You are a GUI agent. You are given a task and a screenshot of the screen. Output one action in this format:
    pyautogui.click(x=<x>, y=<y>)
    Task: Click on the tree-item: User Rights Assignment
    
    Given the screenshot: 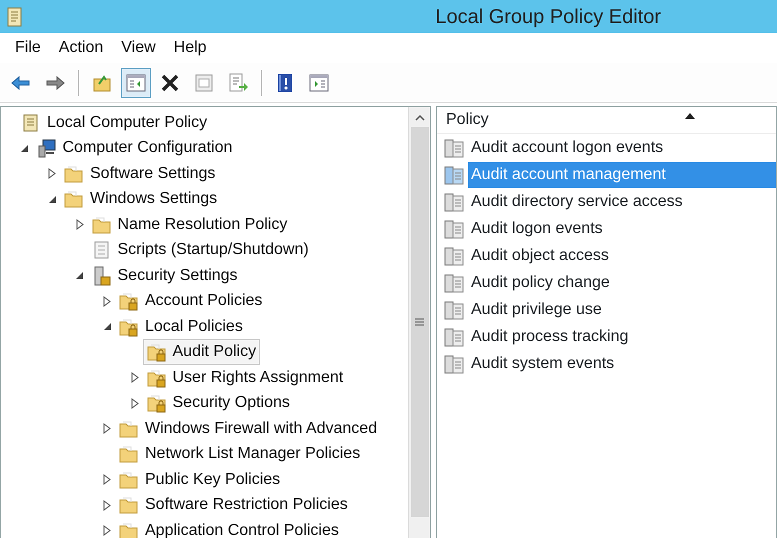 What is the action you would take?
    pyautogui.click(x=245, y=377)
    